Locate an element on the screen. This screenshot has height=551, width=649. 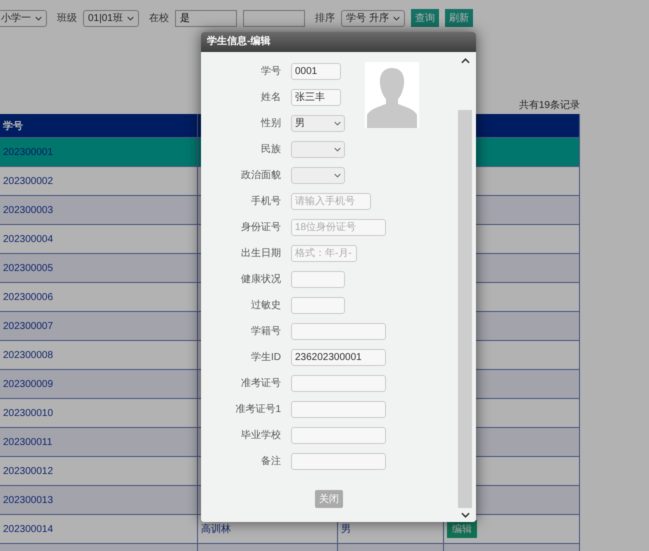
field-label: 准考证号 is located at coordinates (261, 383).